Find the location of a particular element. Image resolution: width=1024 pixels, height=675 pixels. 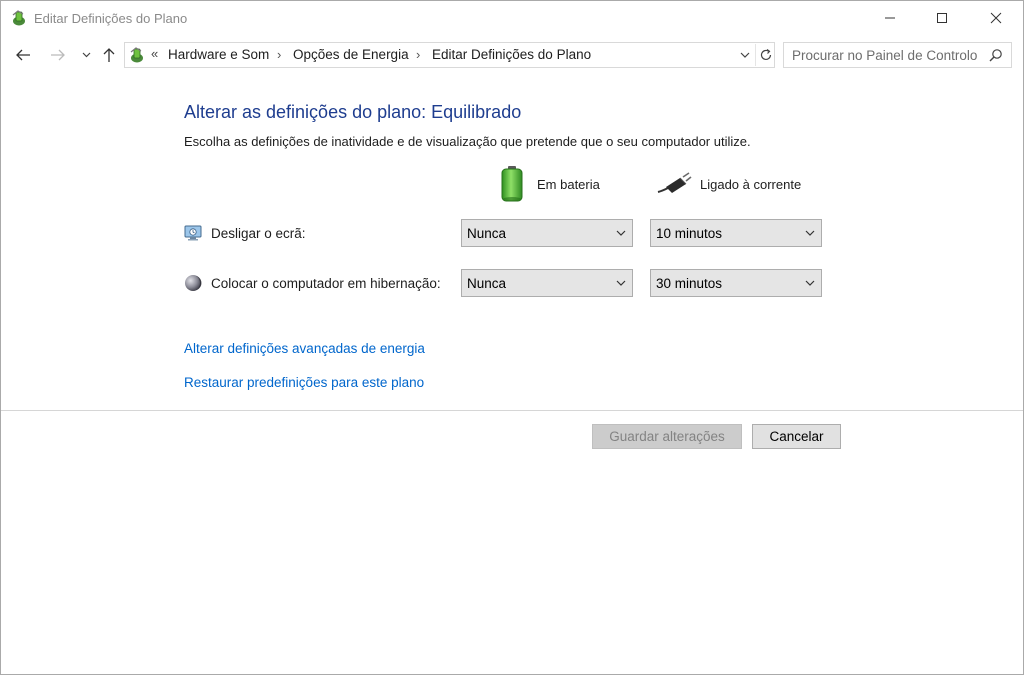

up-arrow-icon is located at coordinates (109, 55).